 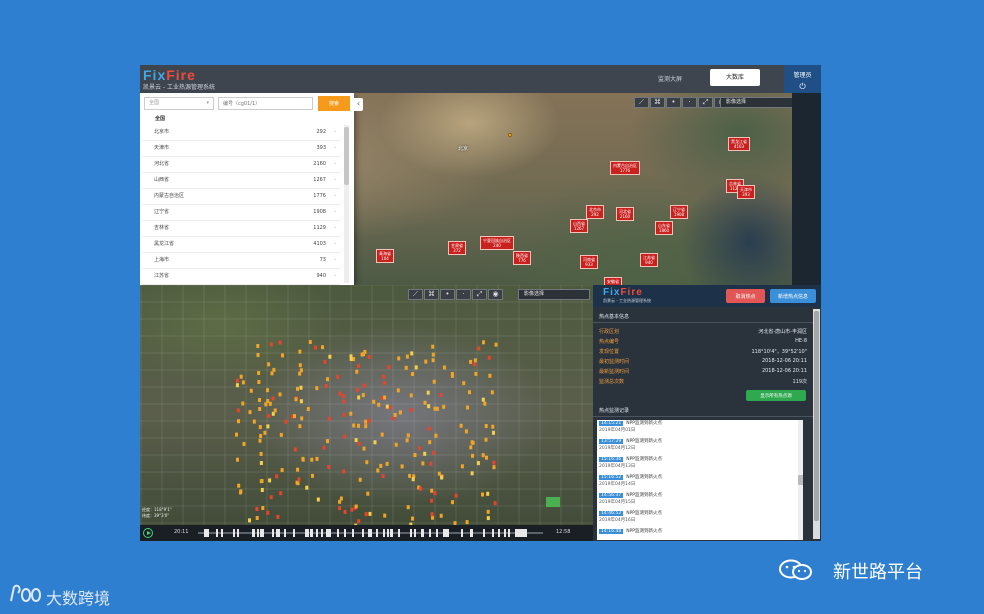 I want to click on map-marker: 内蒙古自治区 1776, so click(x=625, y=168).